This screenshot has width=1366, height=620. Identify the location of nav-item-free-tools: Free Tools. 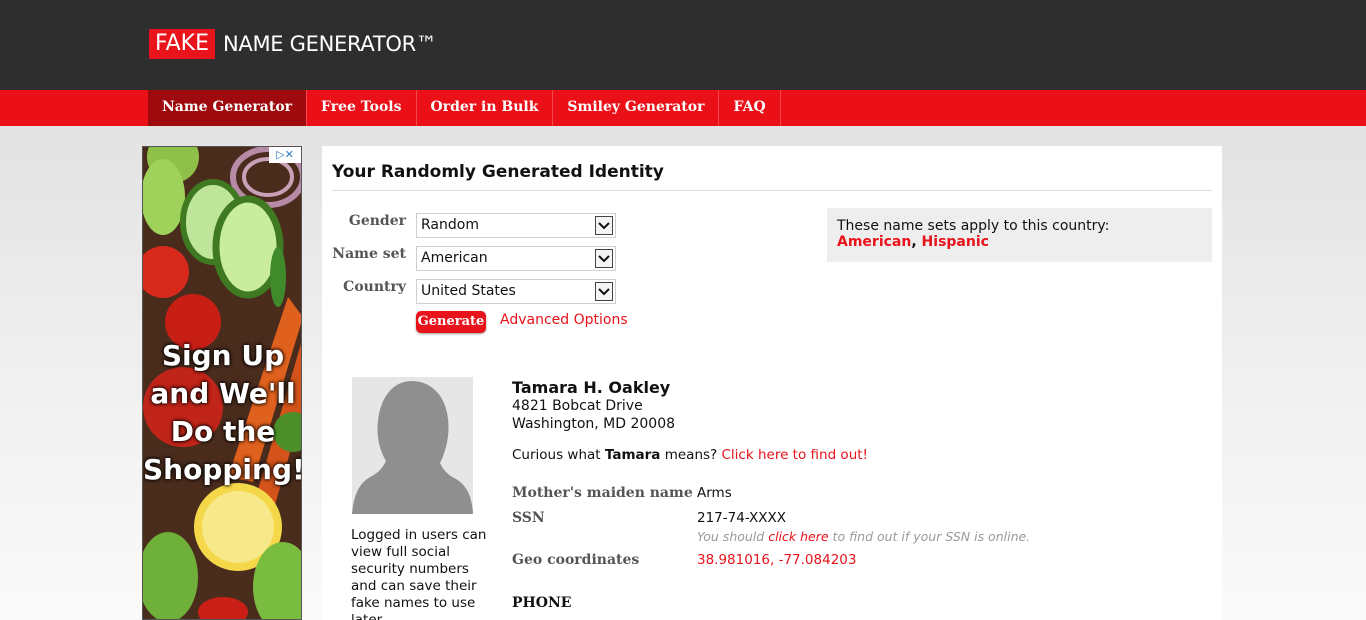
(362, 108).